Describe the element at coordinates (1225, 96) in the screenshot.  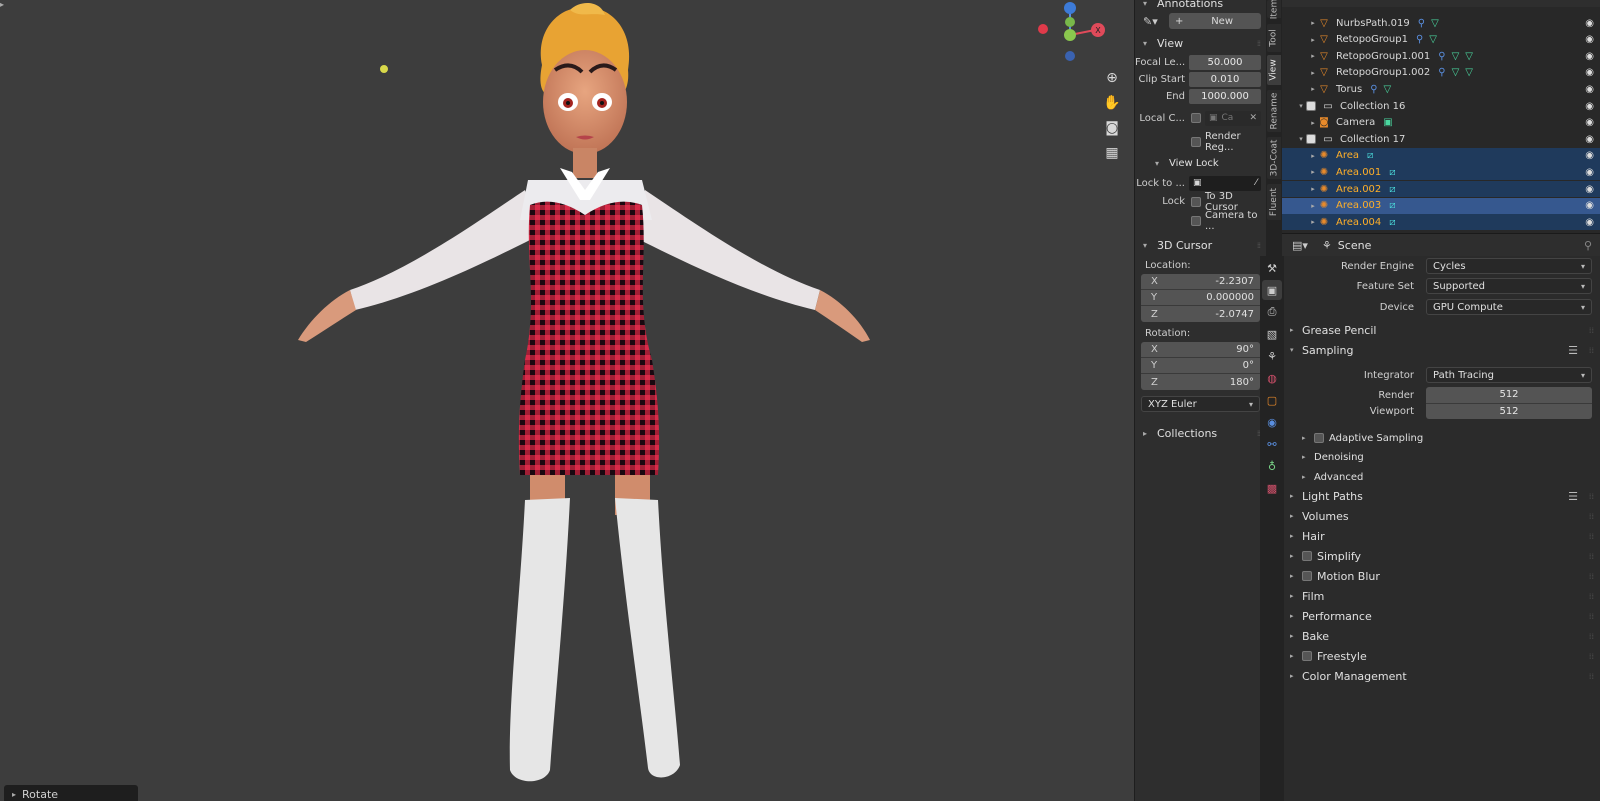
I see `clip-end-field: 1000.000` at that location.